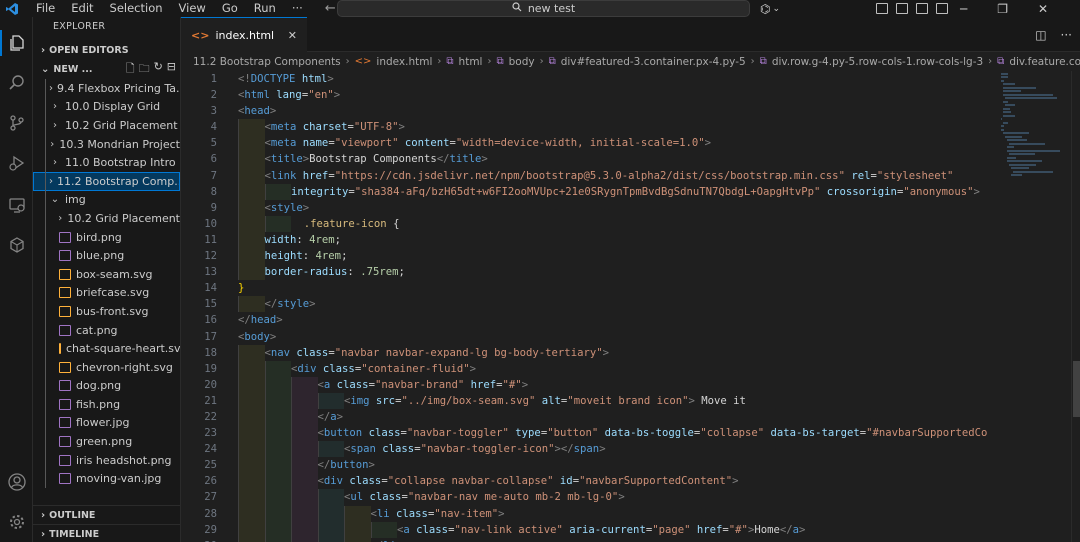  Describe the element at coordinates (591, 111) in the screenshot. I see `code-line: 3 <head>` at that location.